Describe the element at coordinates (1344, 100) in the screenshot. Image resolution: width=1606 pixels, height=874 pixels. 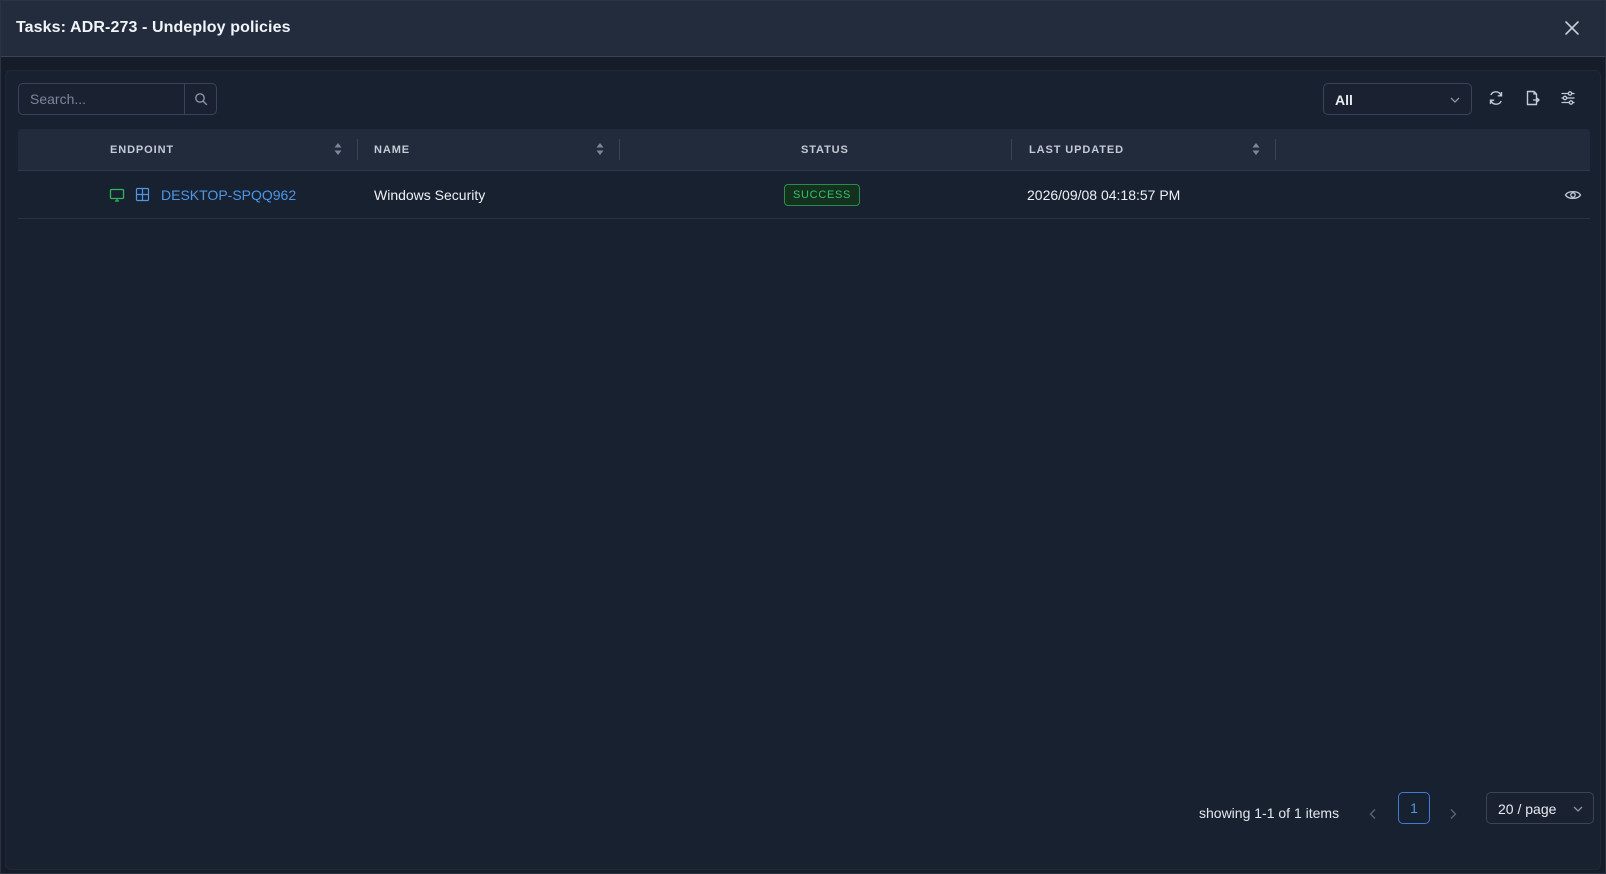
I see `status-filter-value: All` at that location.